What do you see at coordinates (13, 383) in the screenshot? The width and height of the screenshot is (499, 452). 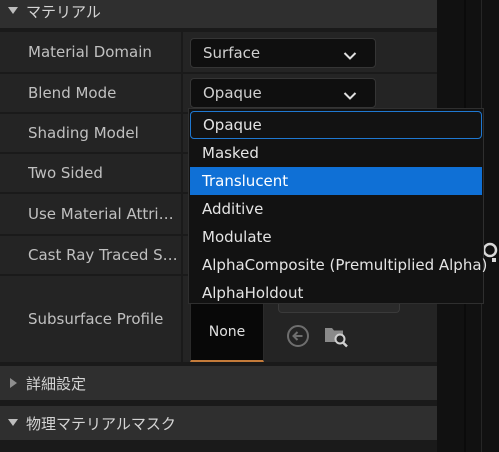 I see `triangle-right-icon` at bounding box center [13, 383].